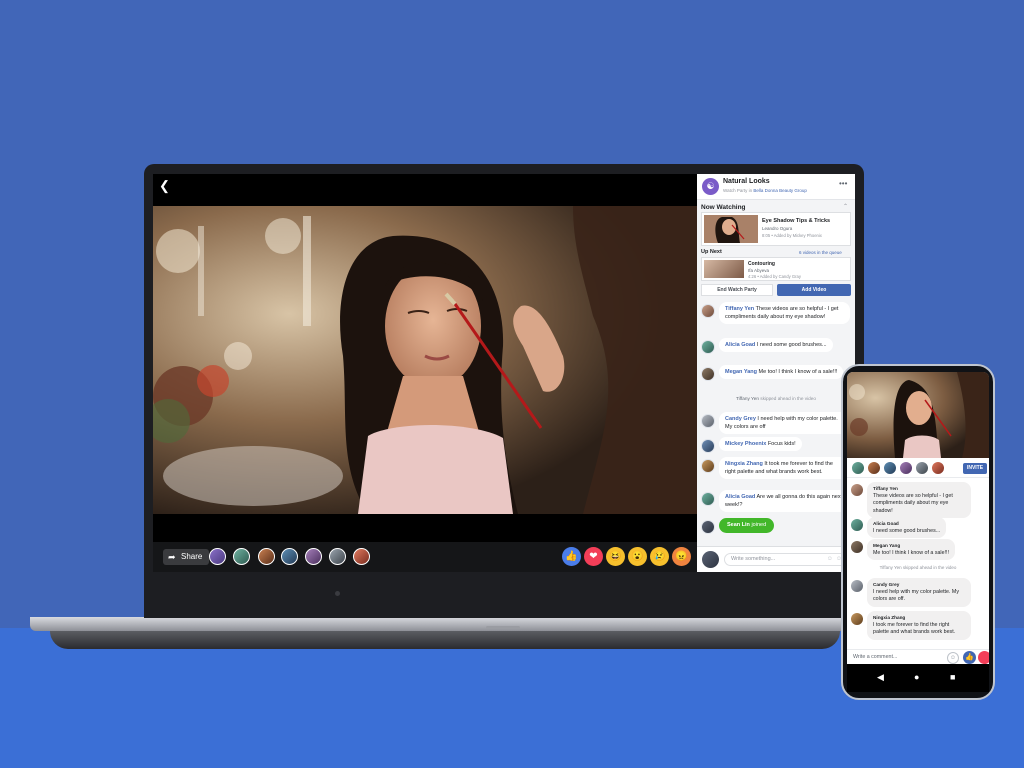 Image resolution: width=1024 pixels, height=768 pixels. What do you see at coordinates (681, 556) in the screenshot?
I see `angry-reaction-icon: 😠` at bounding box center [681, 556].